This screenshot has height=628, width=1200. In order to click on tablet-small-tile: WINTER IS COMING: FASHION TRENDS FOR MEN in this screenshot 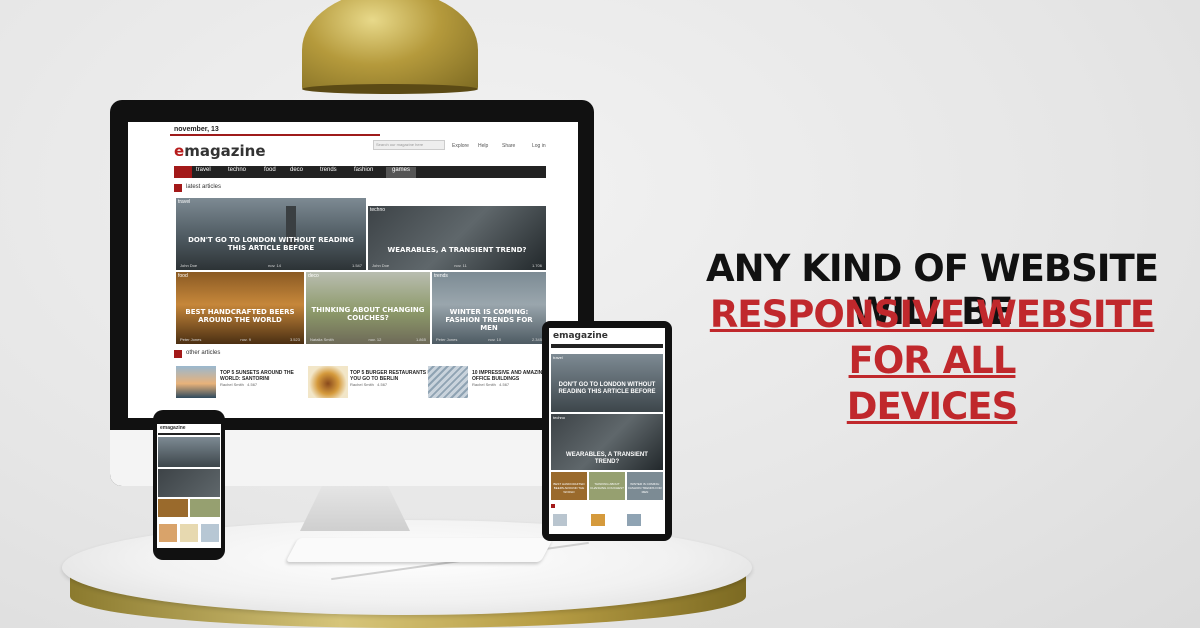, I will do `click(645, 486)`.